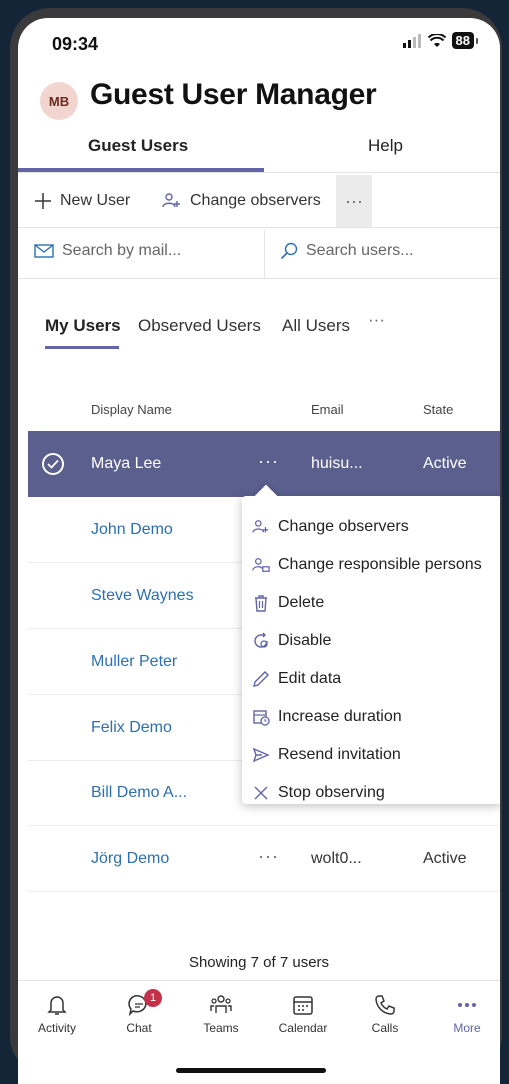 The height and width of the screenshot is (1084, 509). I want to click on tab-help: Help, so click(385, 146).